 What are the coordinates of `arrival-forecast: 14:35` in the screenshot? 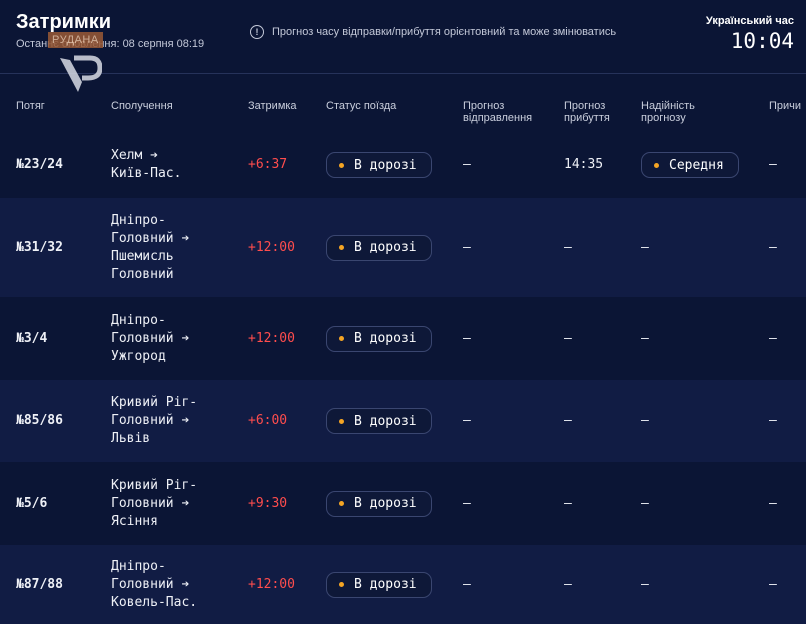 It's located at (584, 164).